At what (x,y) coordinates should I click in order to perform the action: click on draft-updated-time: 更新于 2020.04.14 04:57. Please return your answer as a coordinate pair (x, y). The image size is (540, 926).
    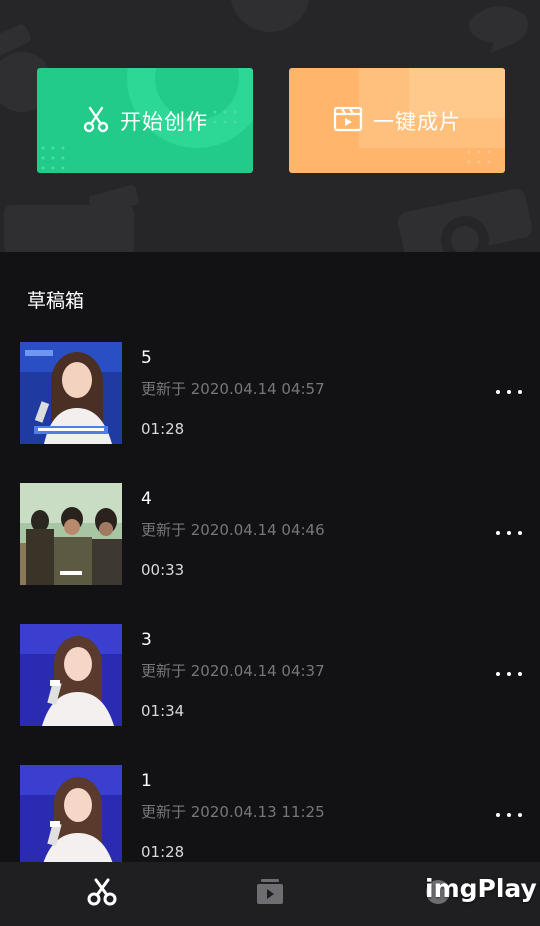
    Looking at the image, I should click on (233, 389).